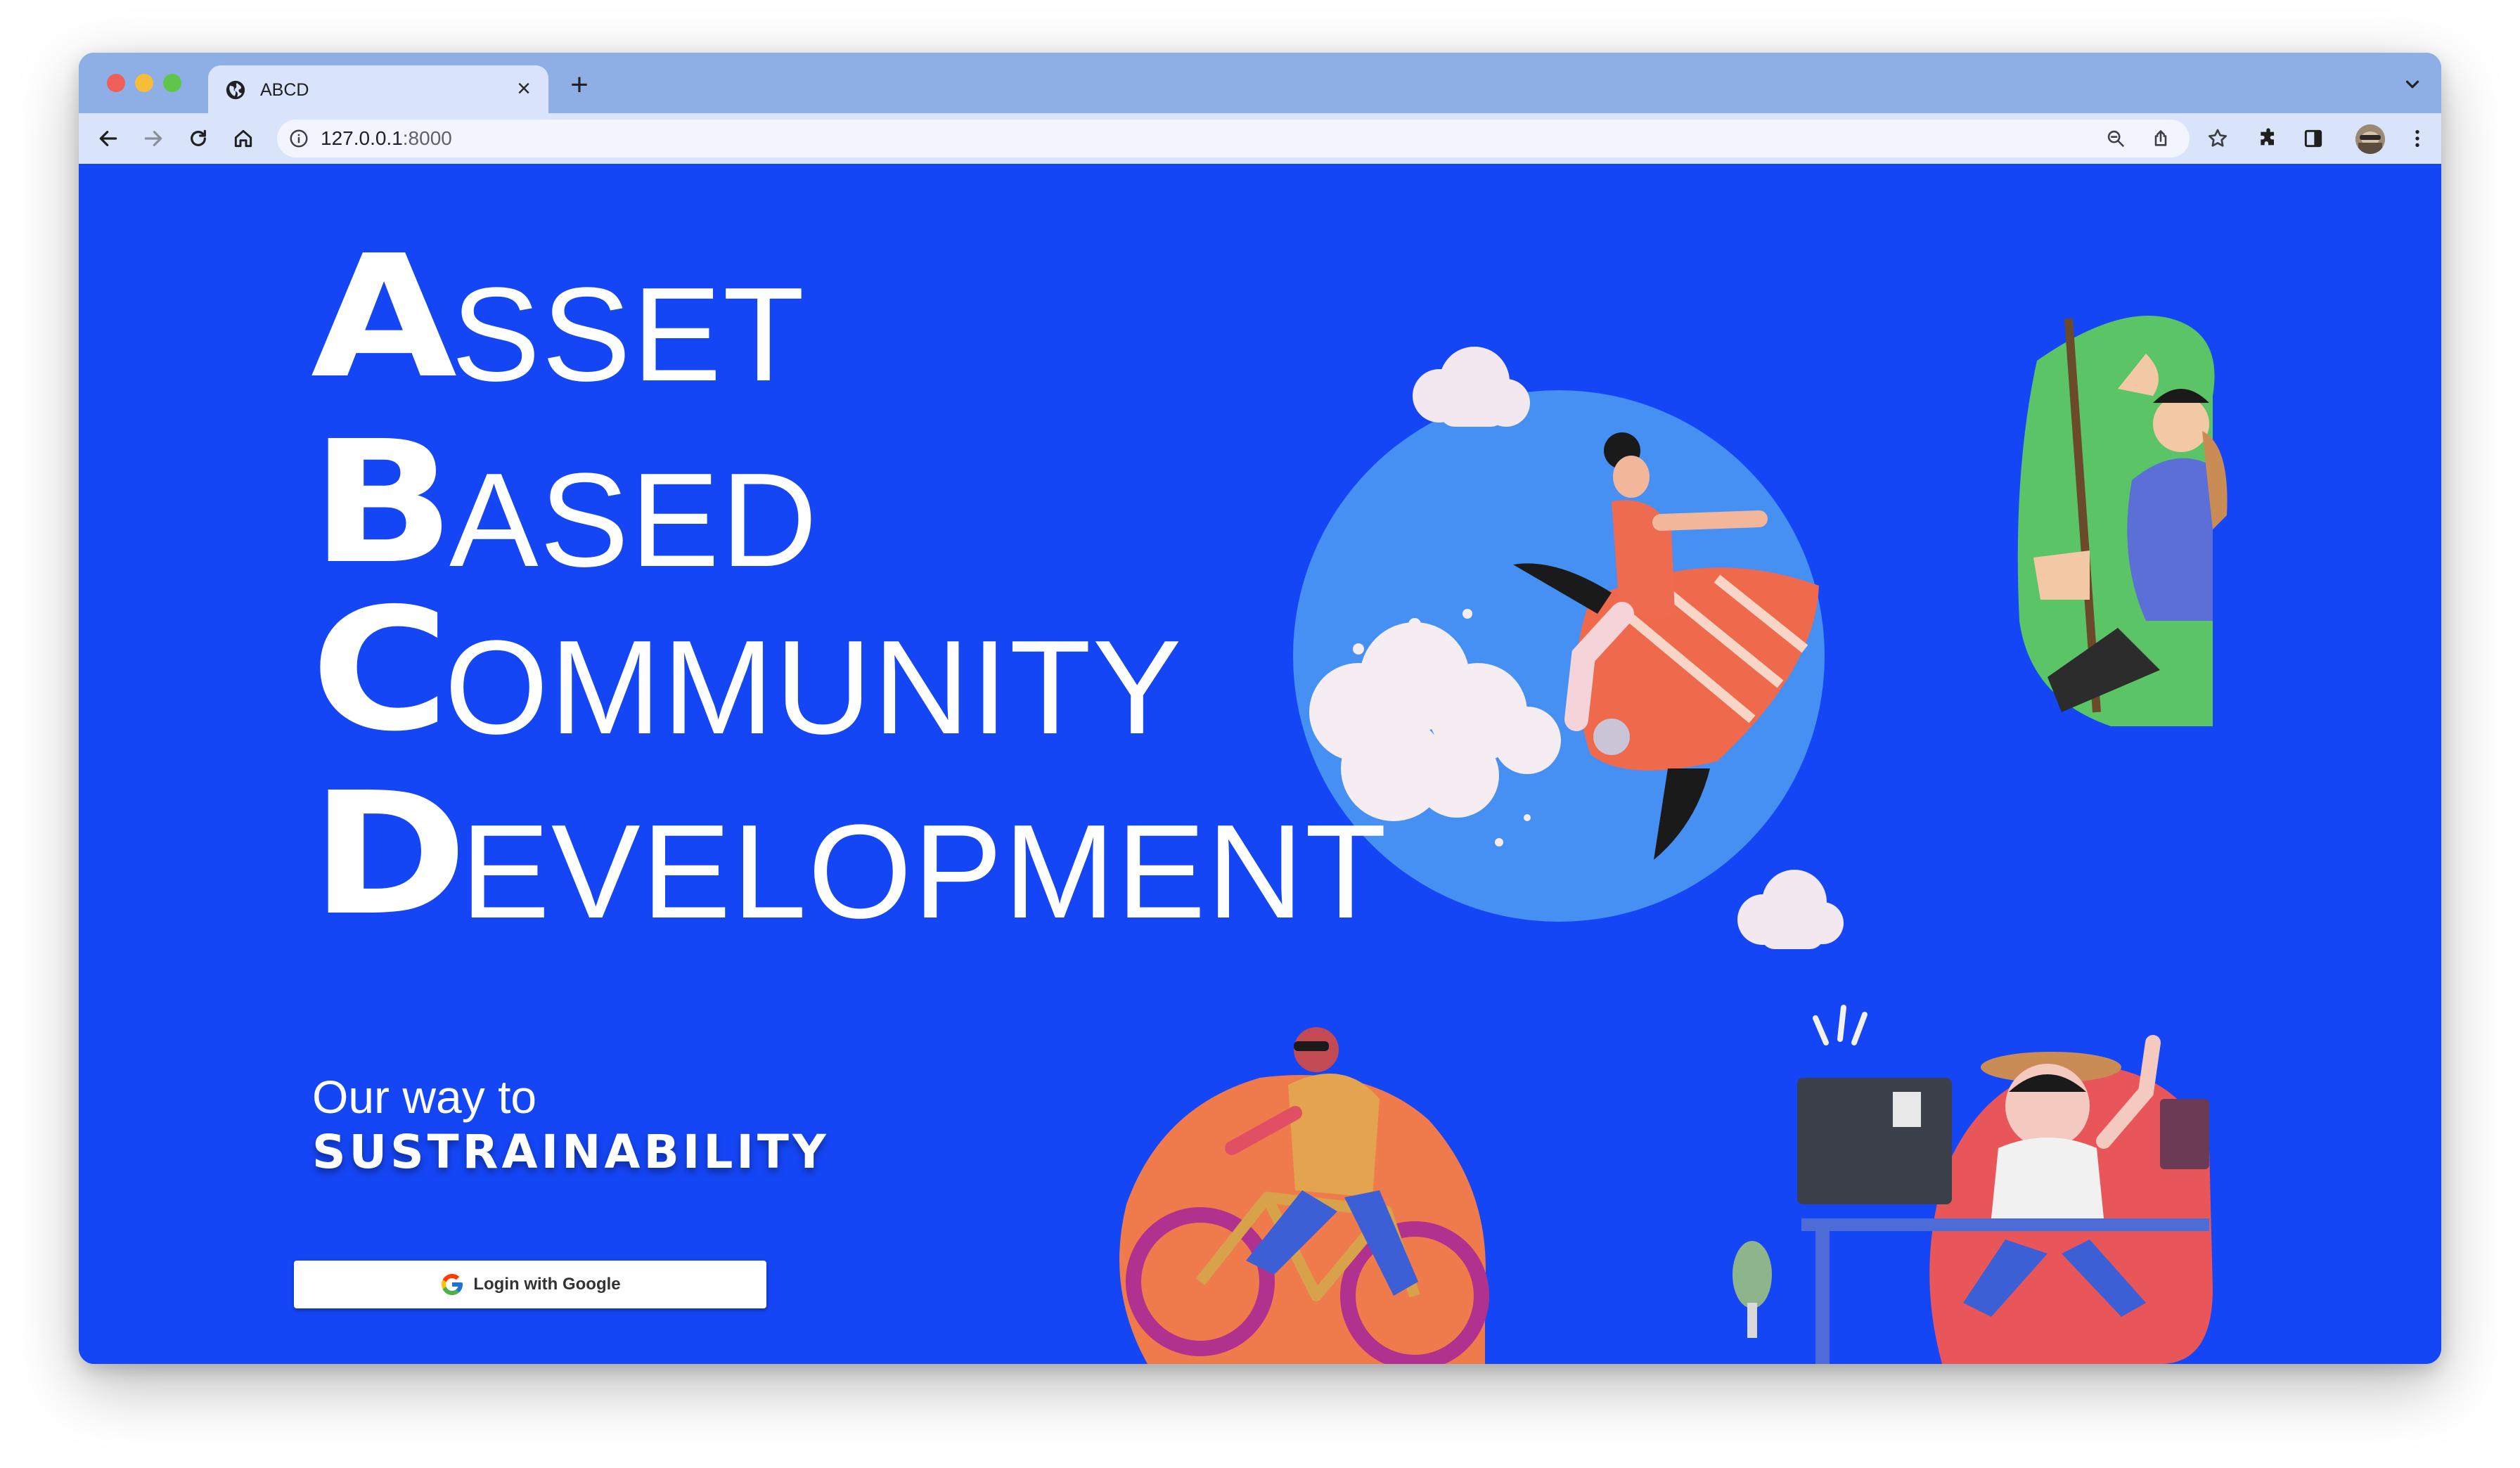  I want to click on headline-rest: SSET, so click(628, 334).